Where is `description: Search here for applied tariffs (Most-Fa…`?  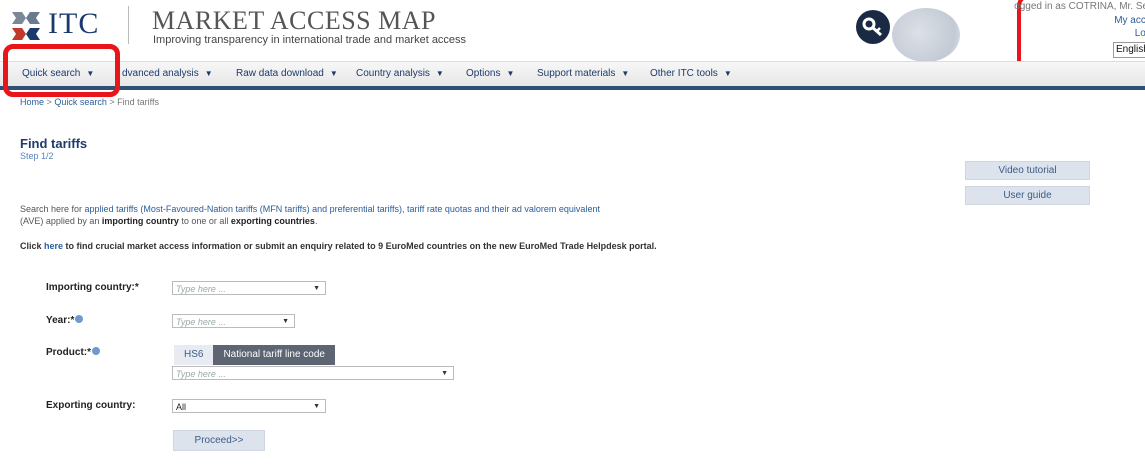 description: Search here for applied tariffs (Most-Fa… is located at coordinates (330, 215).